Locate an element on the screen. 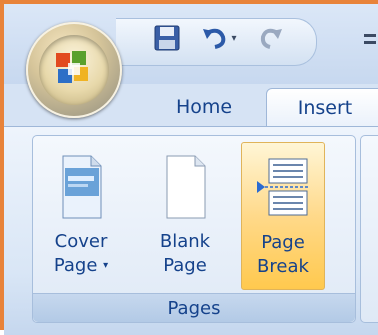  group-label-pages: Pages is located at coordinates (194, 307).